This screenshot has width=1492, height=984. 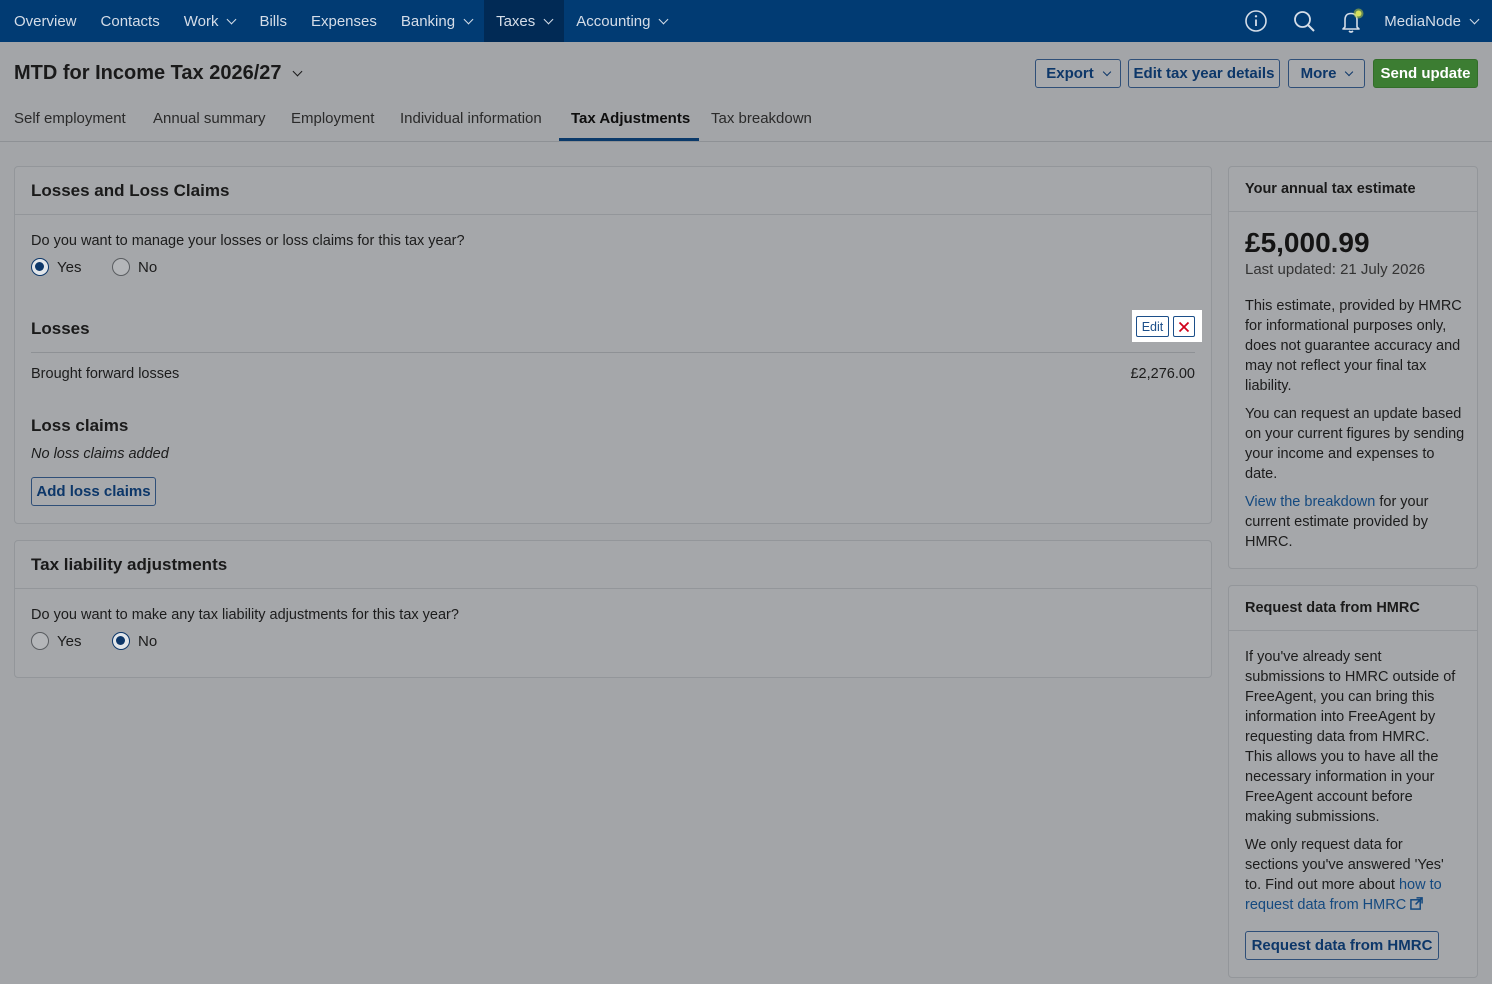 I want to click on loss-claims-heading: Loss claims, so click(x=80, y=425).